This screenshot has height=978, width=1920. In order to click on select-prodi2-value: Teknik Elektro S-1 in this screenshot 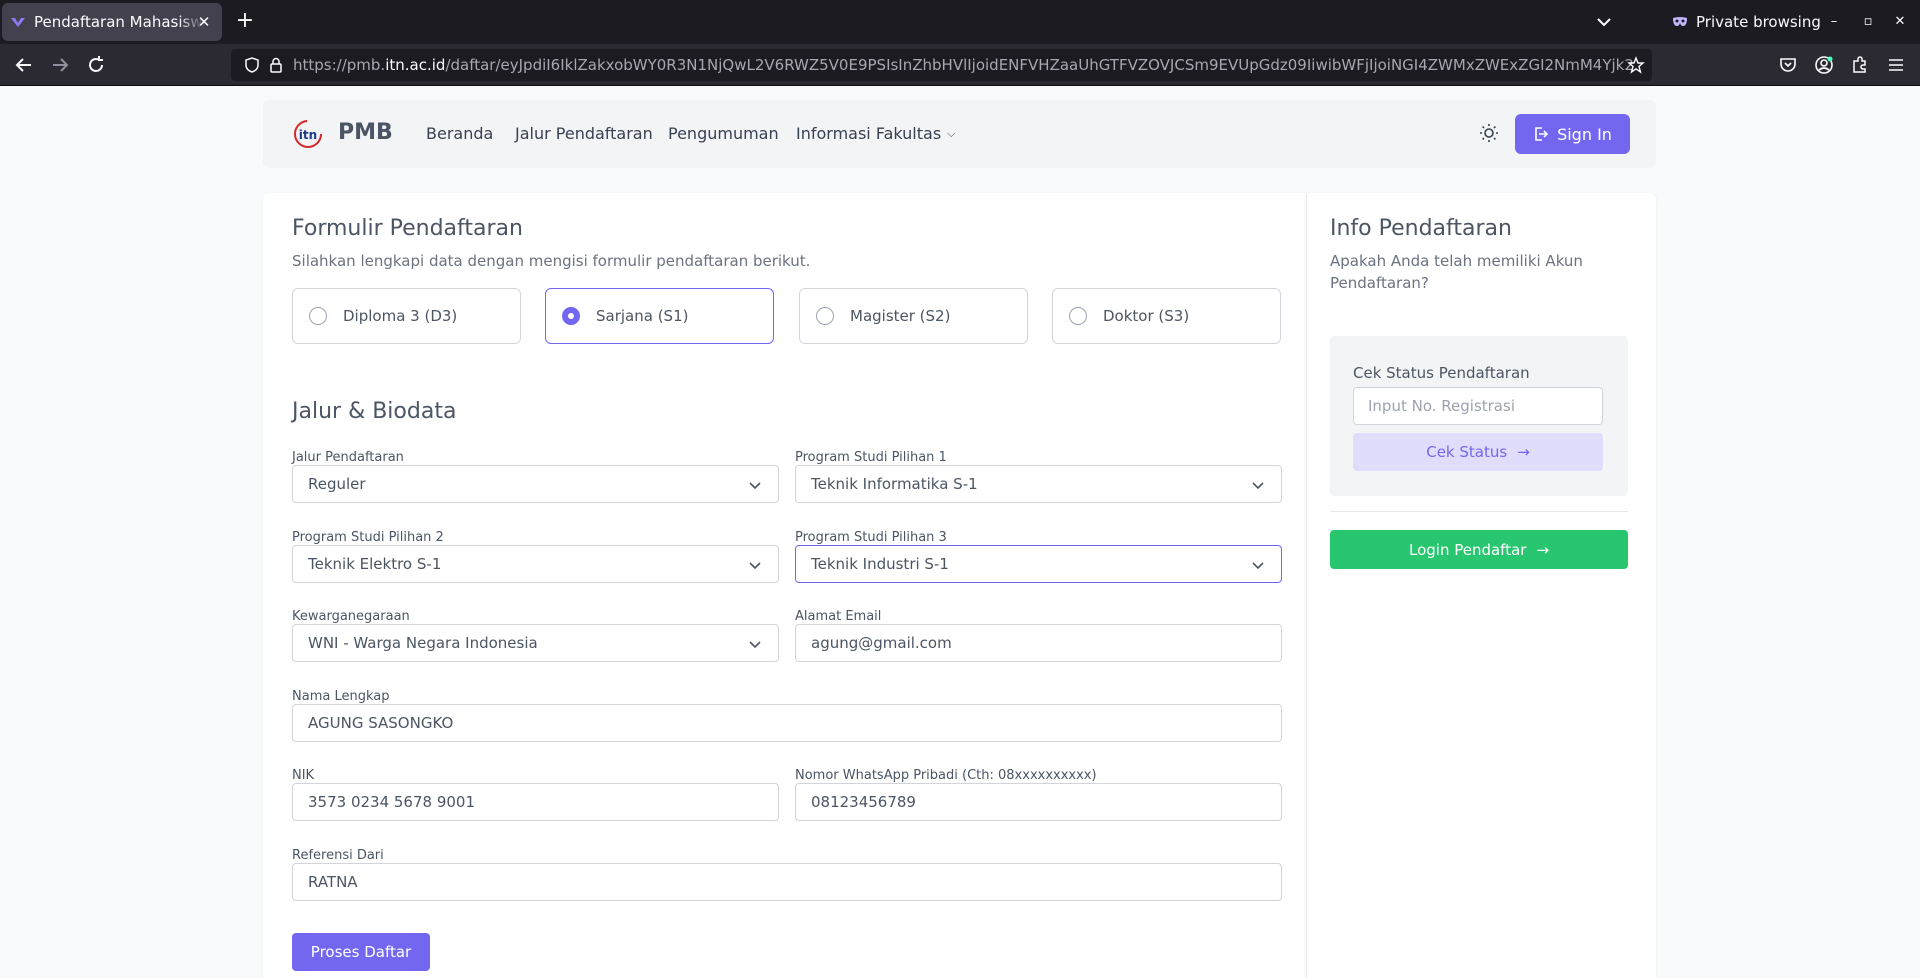, I will do `click(375, 564)`.